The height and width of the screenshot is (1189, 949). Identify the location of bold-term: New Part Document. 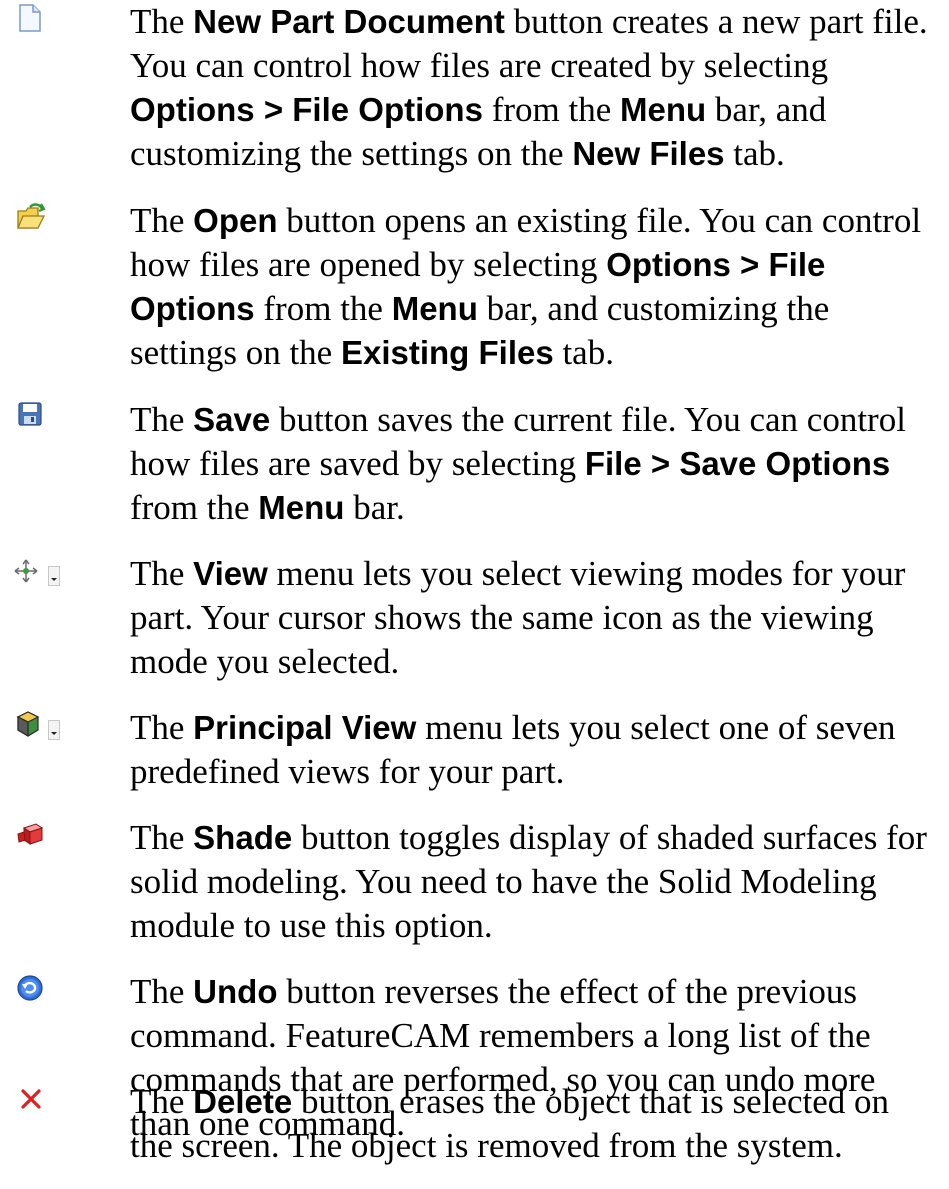
(349, 21).